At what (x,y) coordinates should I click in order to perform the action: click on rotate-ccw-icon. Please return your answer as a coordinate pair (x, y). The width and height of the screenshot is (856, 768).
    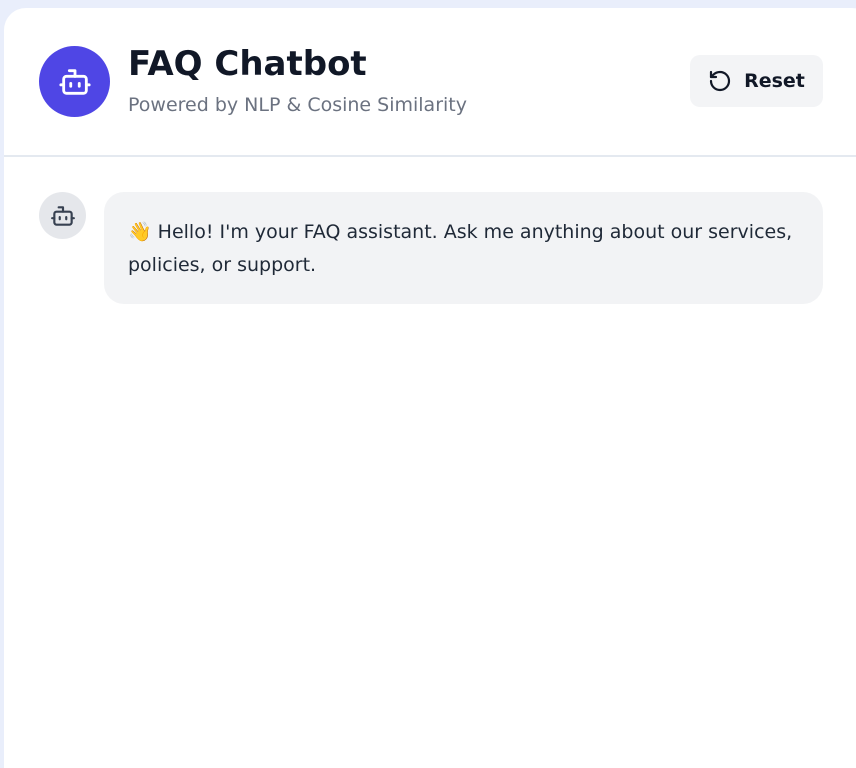
    Looking at the image, I should click on (720, 81).